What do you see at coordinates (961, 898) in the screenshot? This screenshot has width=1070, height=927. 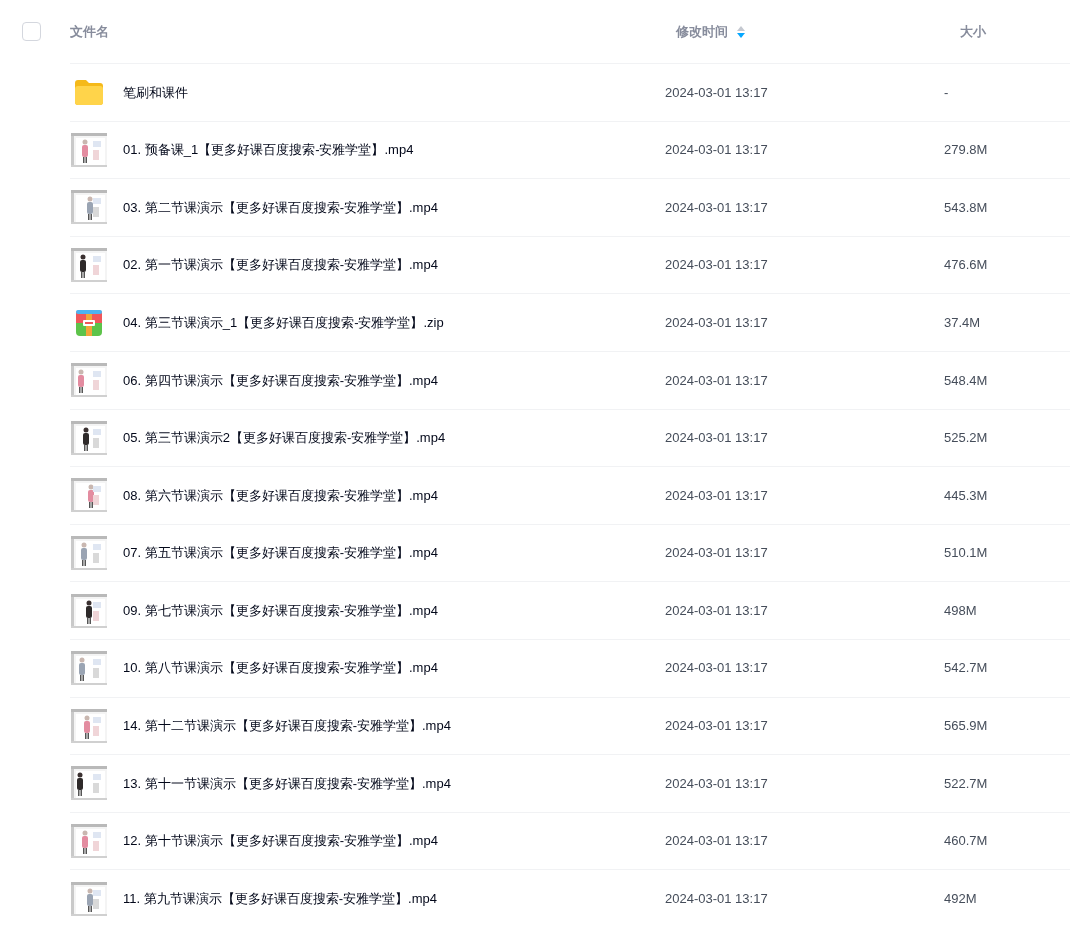 I see `file-size: 492M` at bounding box center [961, 898].